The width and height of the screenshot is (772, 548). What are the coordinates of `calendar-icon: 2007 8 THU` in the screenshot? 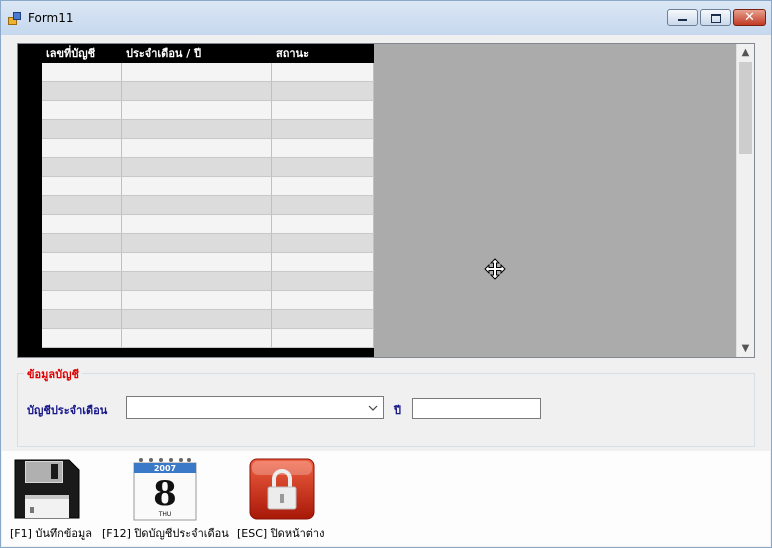 It's located at (165, 489).